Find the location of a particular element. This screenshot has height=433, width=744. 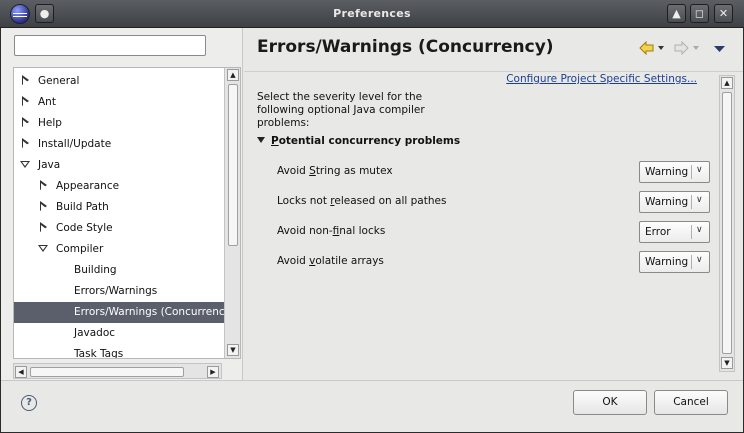

option-label: Avoid volatile arrays is located at coordinates (330, 261).